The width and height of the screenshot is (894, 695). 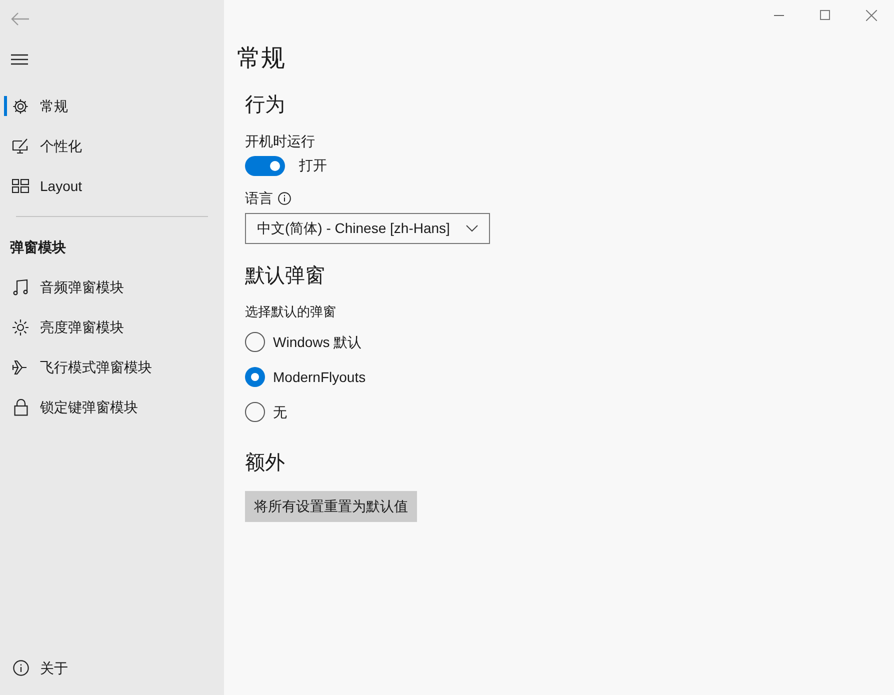 I want to click on section-heading: 默认弹窗, so click(x=285, y=276).